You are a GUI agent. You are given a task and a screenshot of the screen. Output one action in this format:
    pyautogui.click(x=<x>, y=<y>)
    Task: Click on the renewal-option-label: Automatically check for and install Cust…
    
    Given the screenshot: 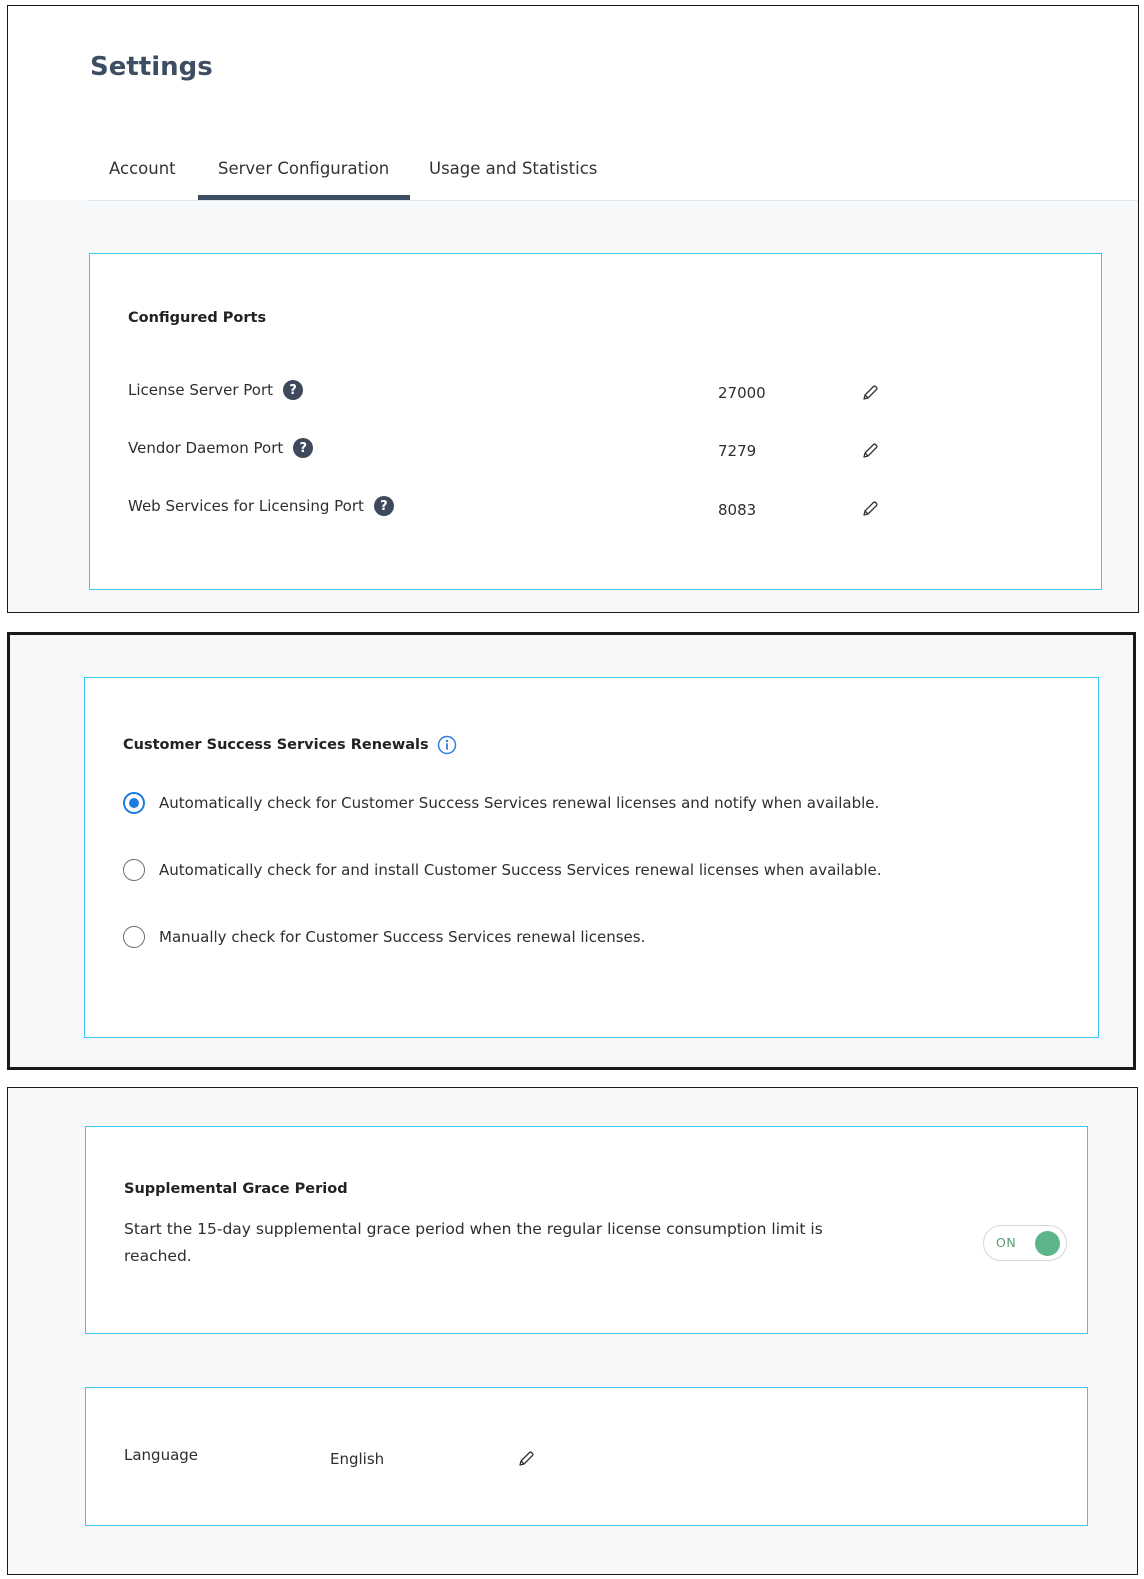 What is the action you would take?
    pyautogui.click(x=520, y=870)
    